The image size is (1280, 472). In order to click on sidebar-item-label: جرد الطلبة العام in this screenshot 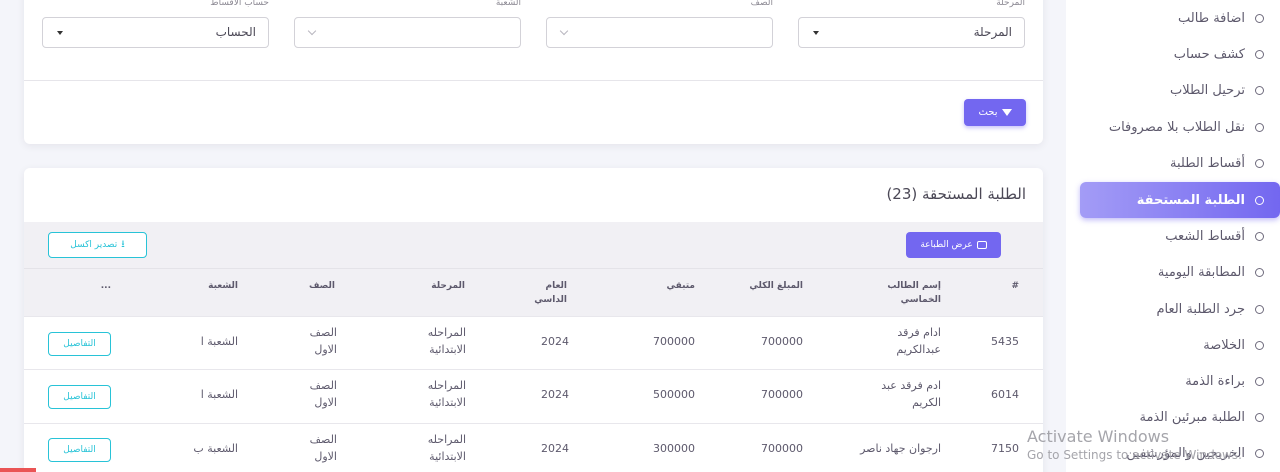, I will do `click(1200, 309)`.